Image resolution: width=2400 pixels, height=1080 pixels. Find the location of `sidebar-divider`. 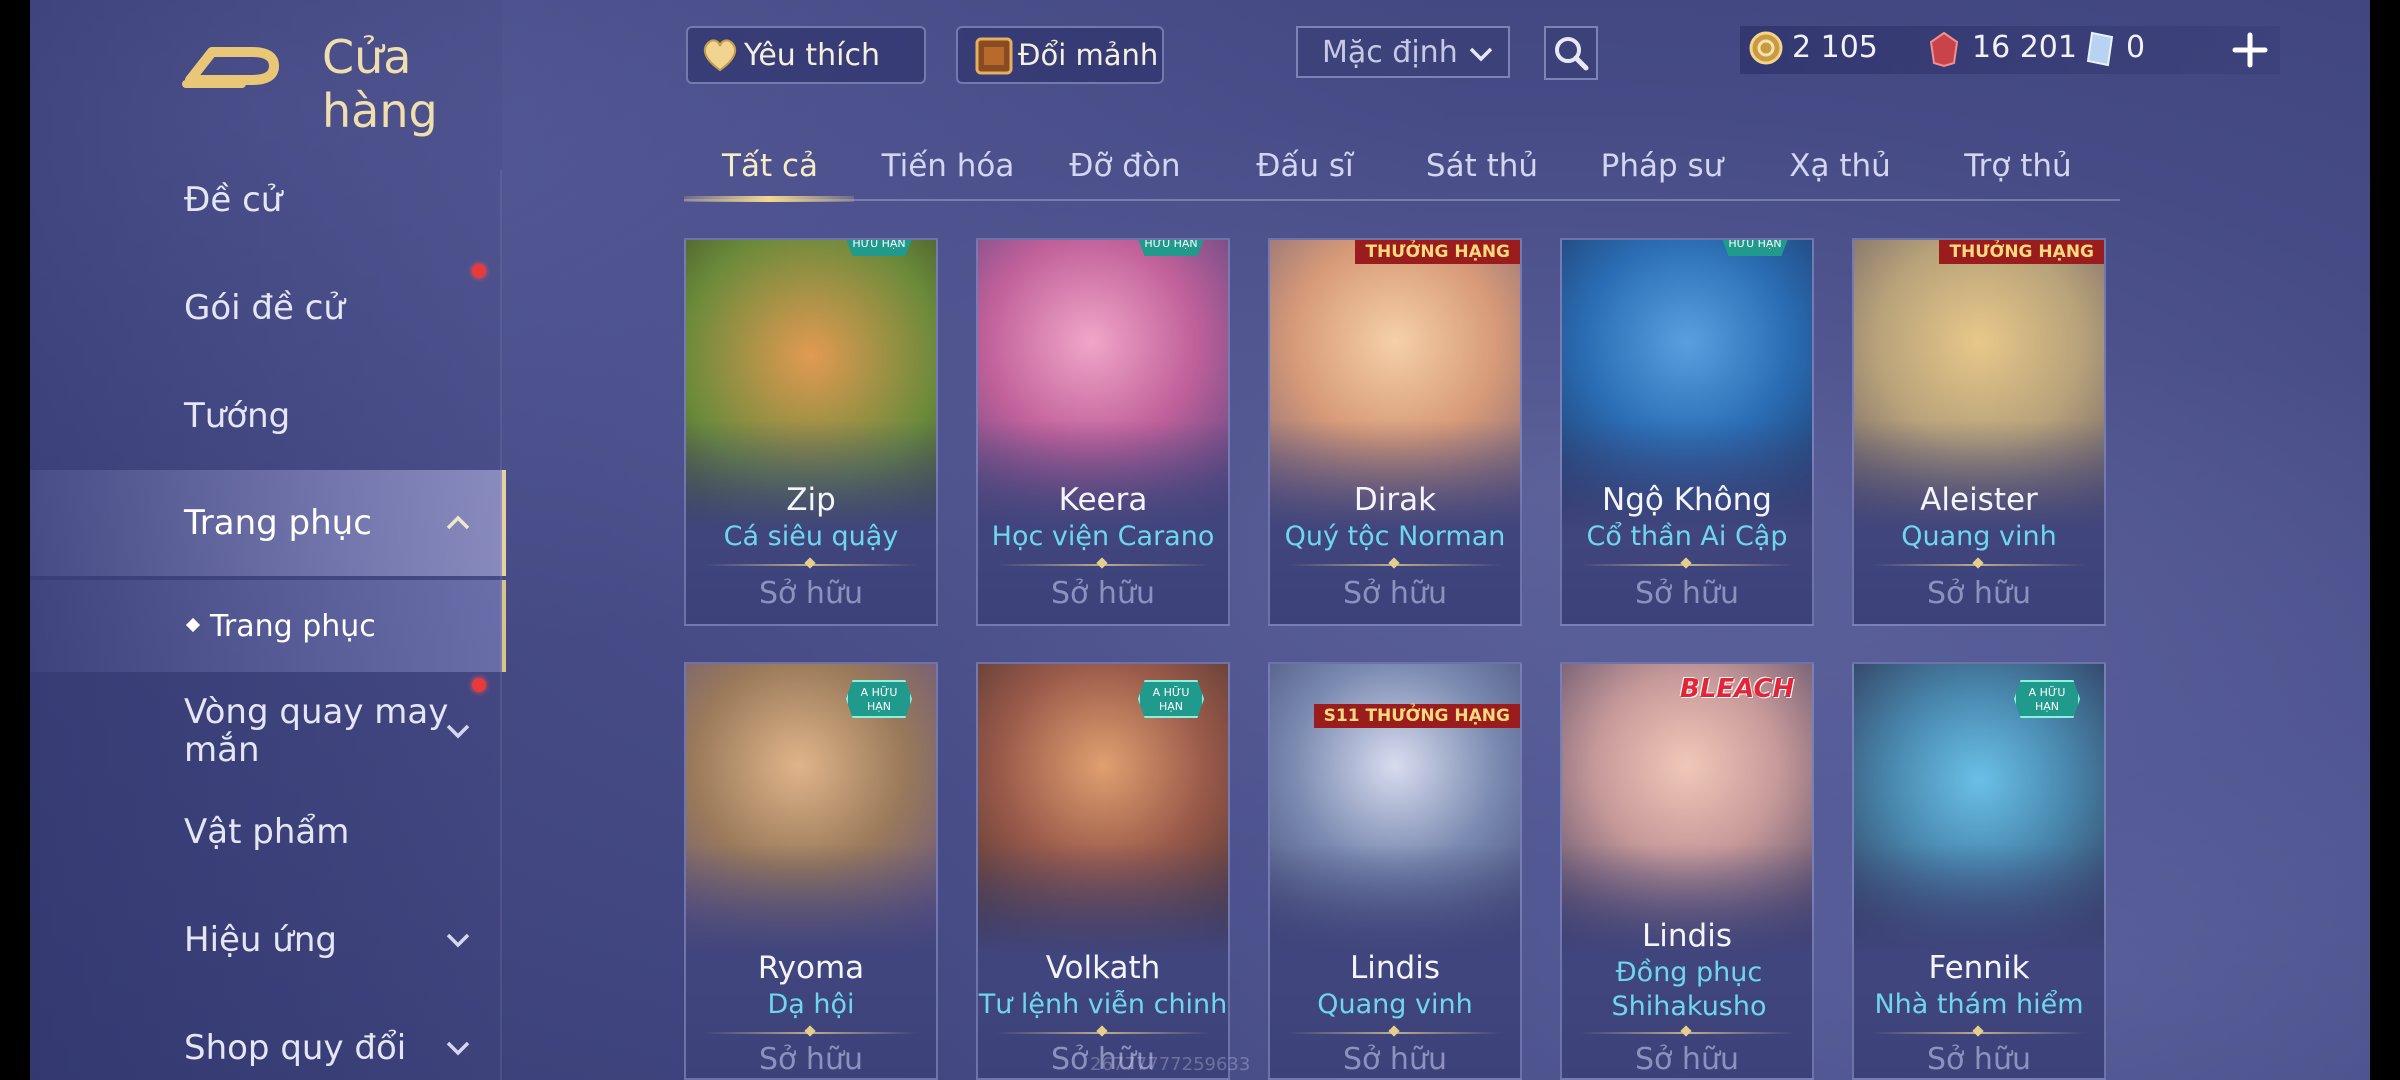

sidebar-divider is located at coordinates (501, 625).